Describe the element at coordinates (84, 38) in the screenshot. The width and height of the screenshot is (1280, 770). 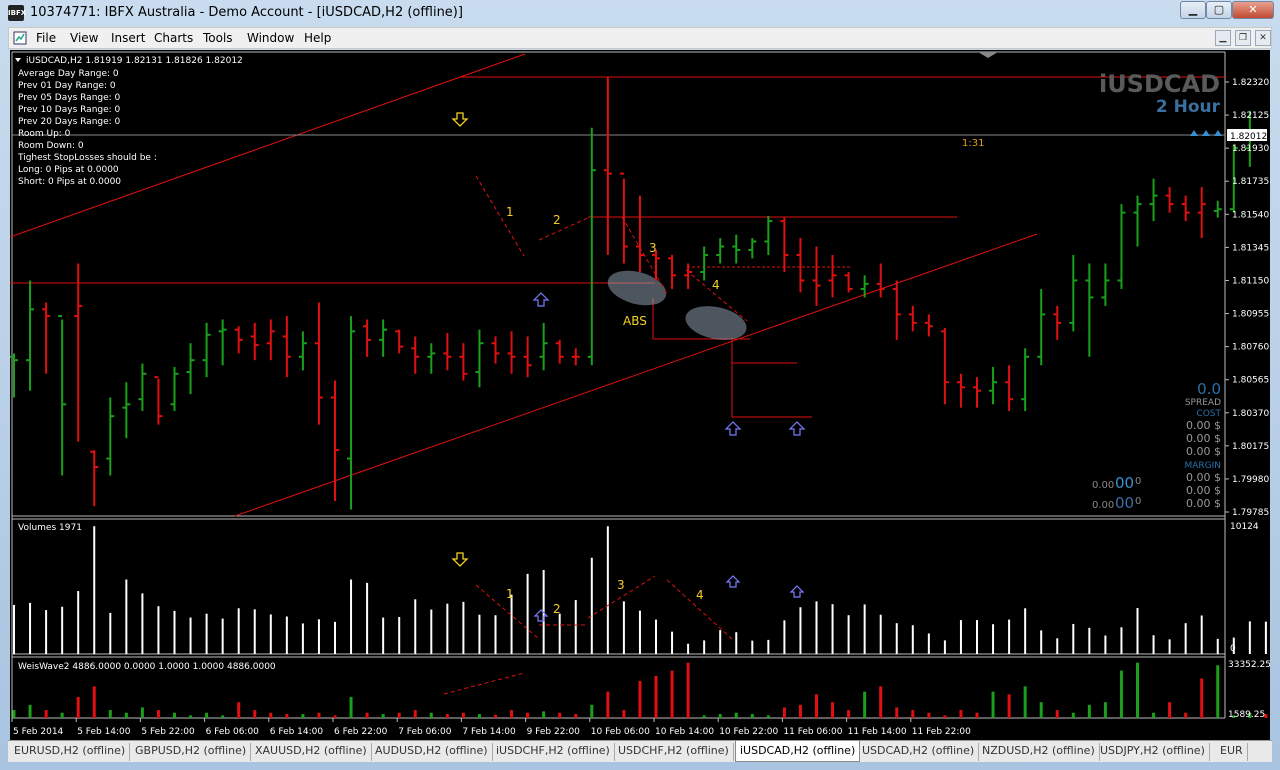
I see `menu-view: View` at that location.